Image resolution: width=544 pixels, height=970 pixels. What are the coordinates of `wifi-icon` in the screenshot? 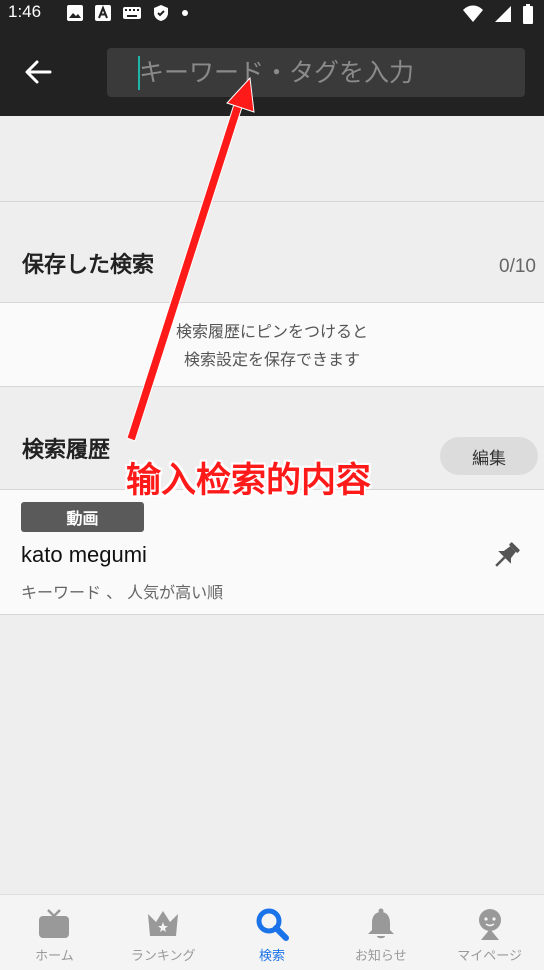 It's located at (473, 13).